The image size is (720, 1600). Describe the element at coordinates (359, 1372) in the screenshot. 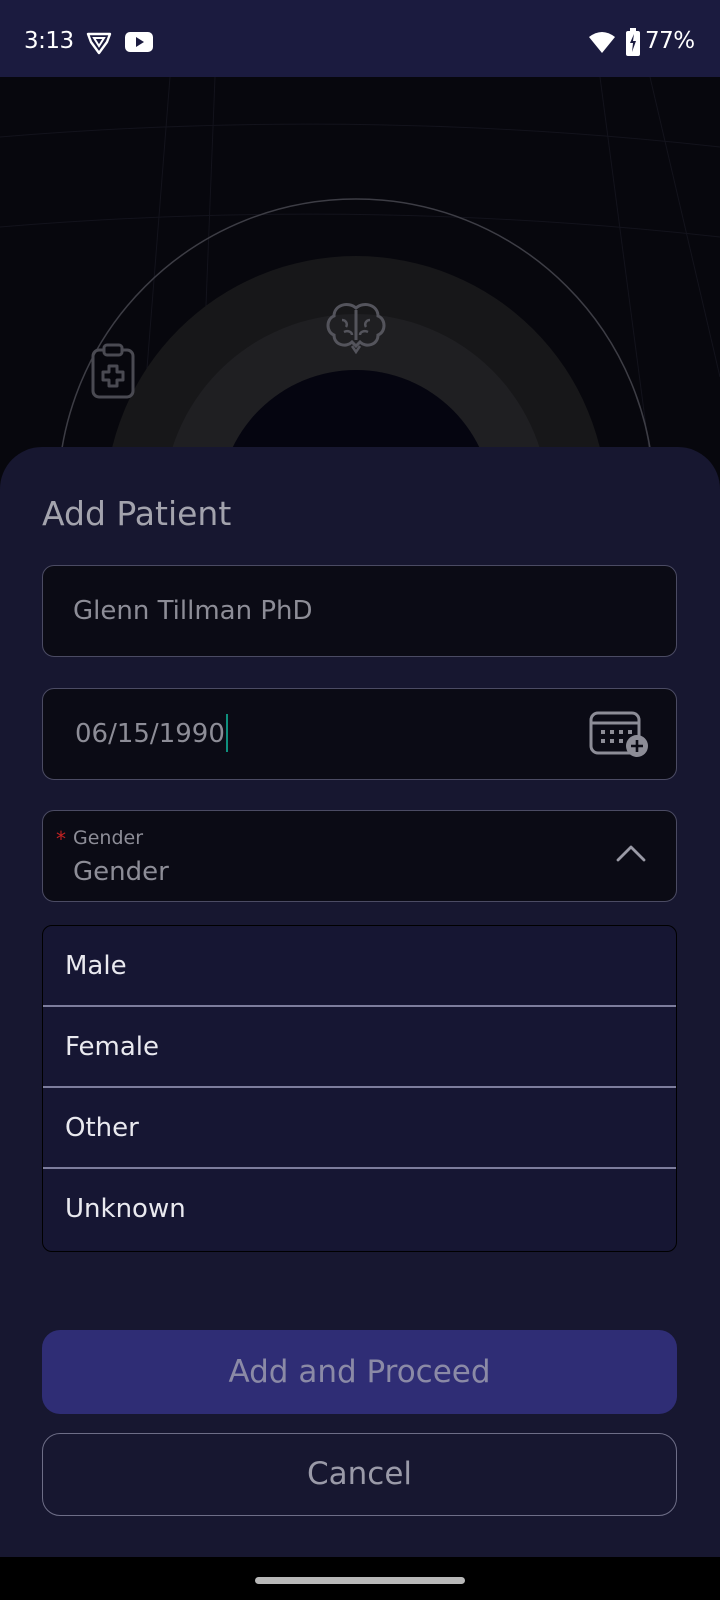

I see `add-and-proceed-button: Add and Proceed` at that location.